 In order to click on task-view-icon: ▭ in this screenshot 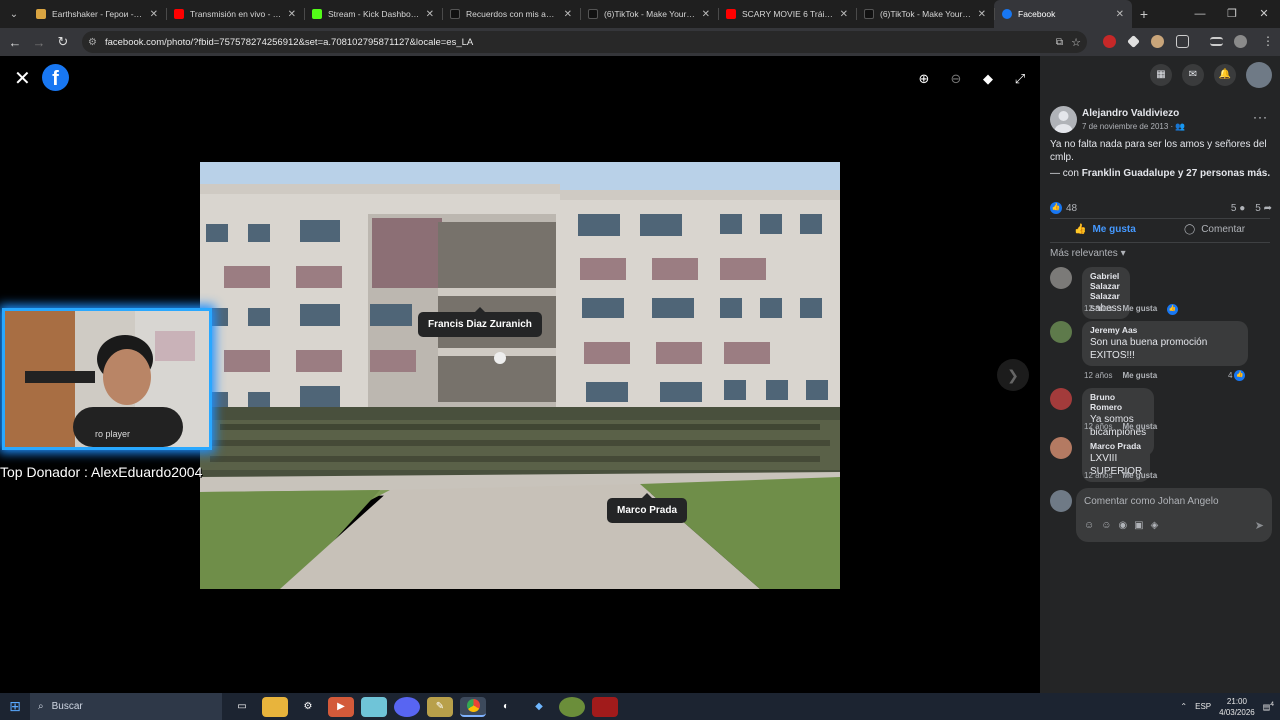, I will do `click(242, 707)`.